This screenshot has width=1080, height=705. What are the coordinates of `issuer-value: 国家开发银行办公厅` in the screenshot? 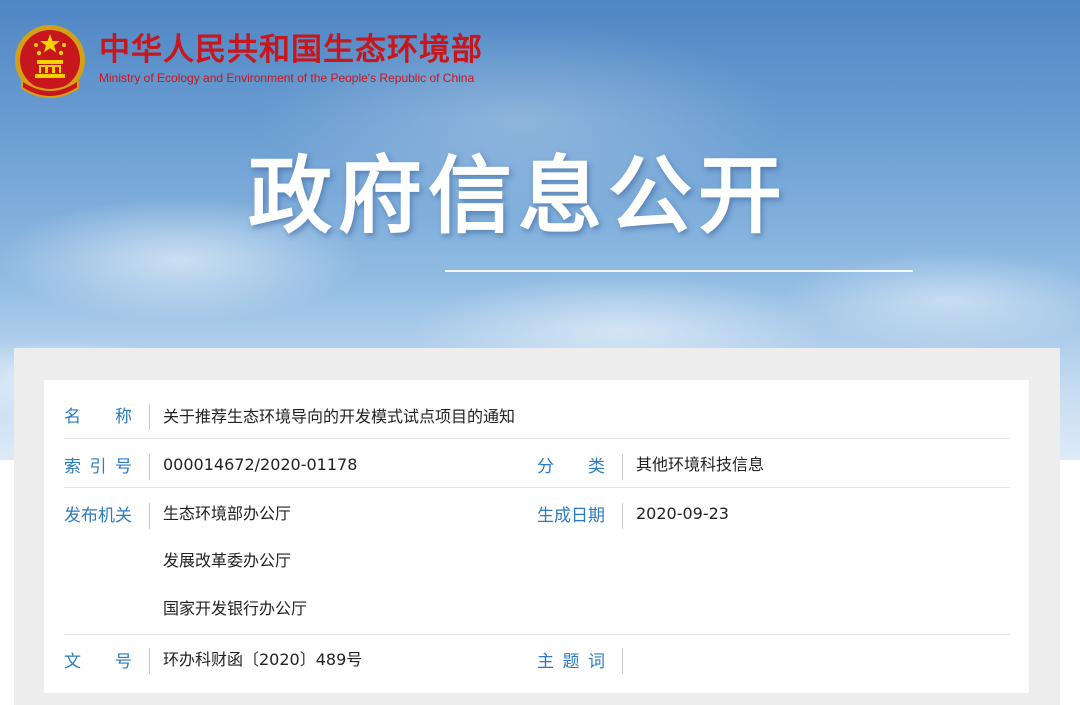 It's located at (235, 608).